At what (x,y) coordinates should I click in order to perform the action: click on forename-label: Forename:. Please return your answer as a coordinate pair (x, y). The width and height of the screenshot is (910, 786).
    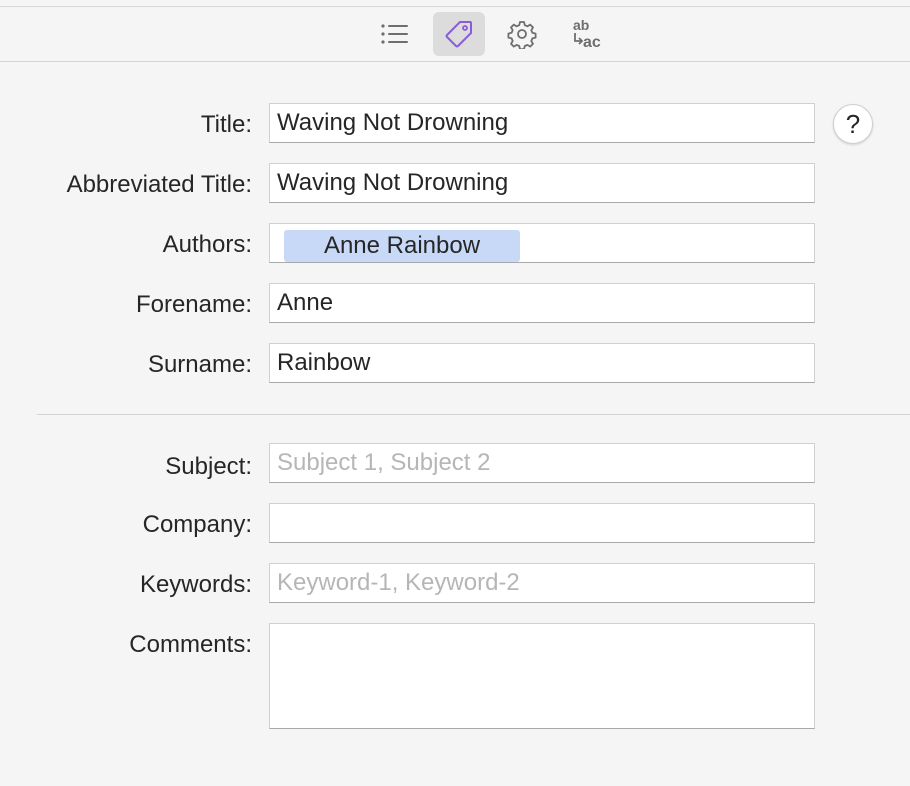
    Looking at the image, I should click on (193, 304).